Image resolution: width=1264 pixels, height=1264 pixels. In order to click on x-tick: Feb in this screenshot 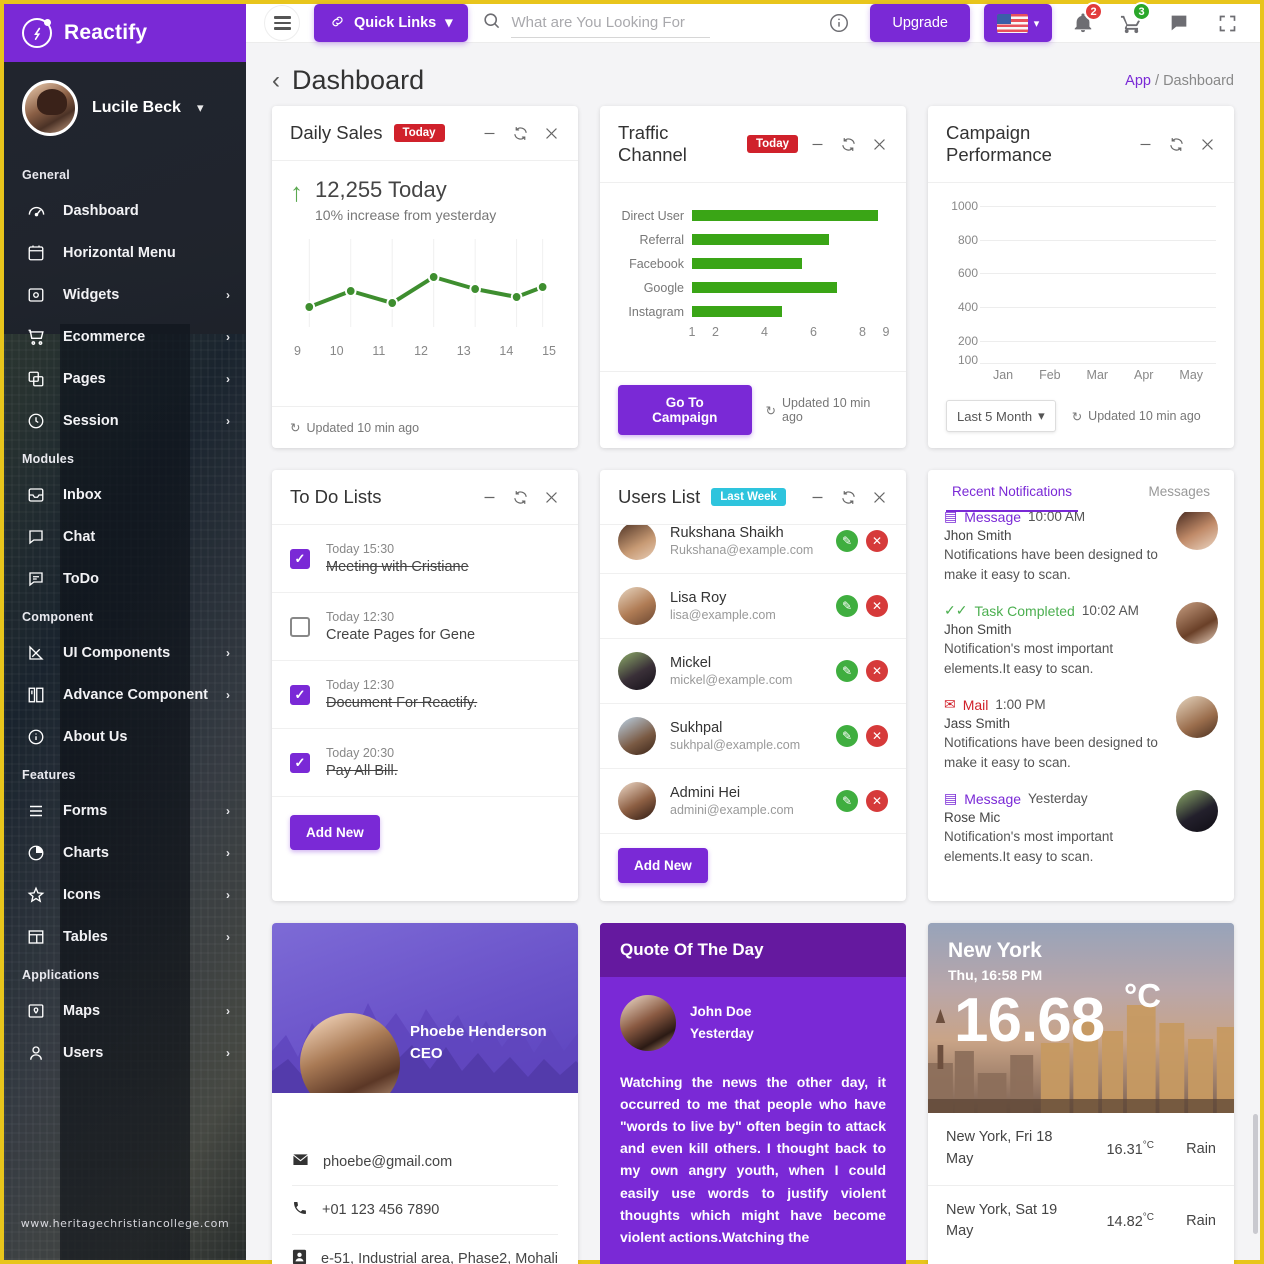, I will do `click(1050, 375)`.